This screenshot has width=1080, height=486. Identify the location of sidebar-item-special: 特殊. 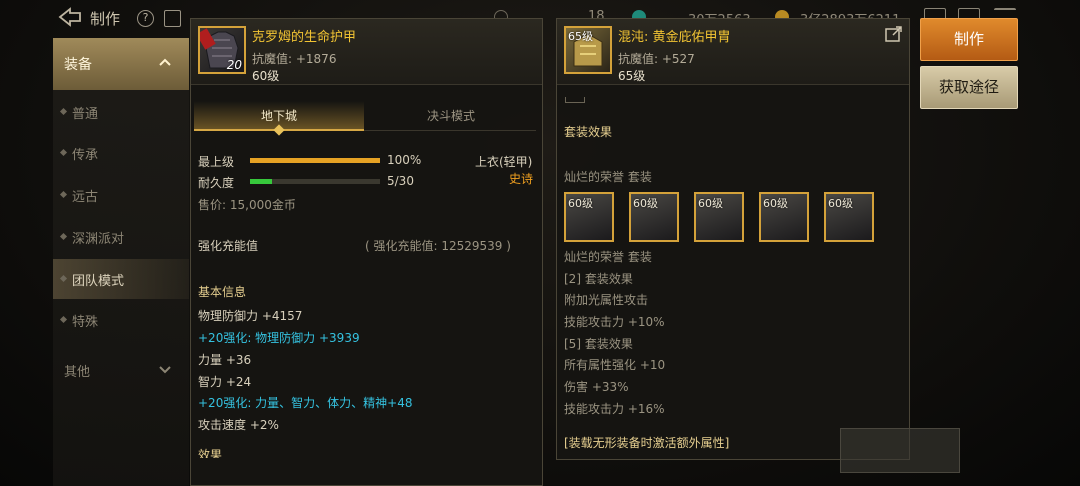
(121, 320).